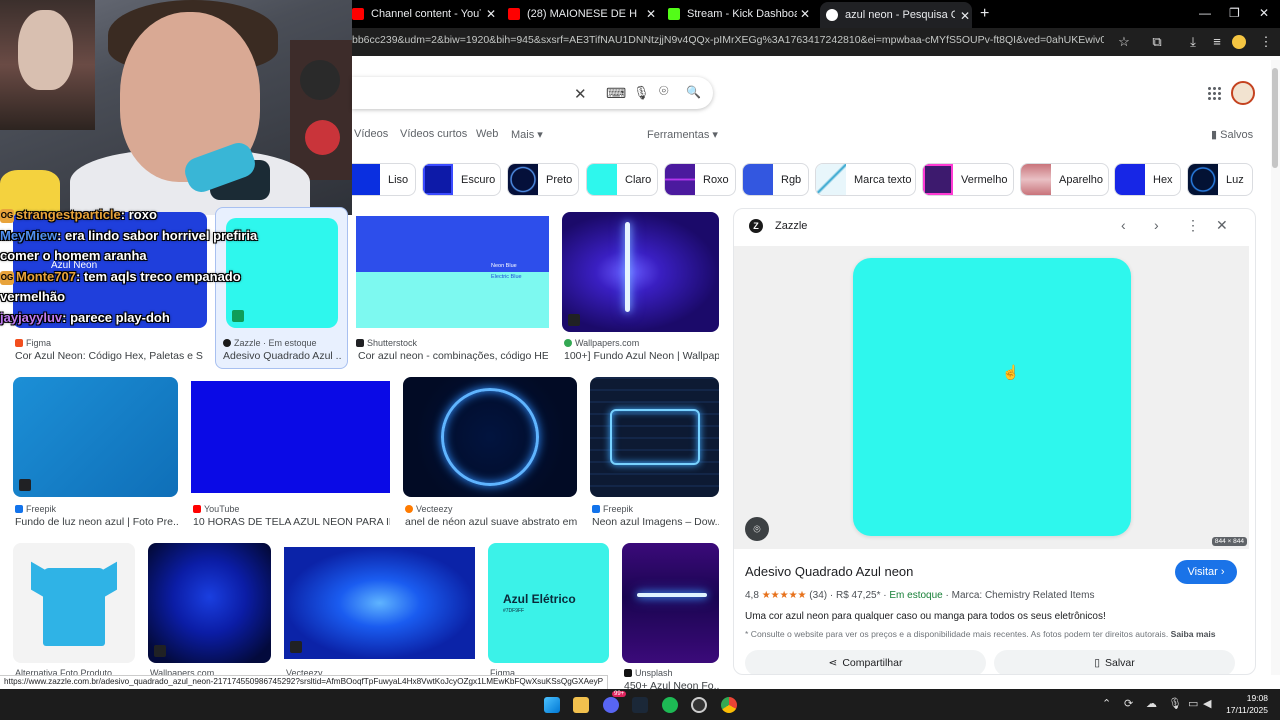  Describe the element at coordinates (1239, 42) in the screenshot. I see `profile-icon` at that location.